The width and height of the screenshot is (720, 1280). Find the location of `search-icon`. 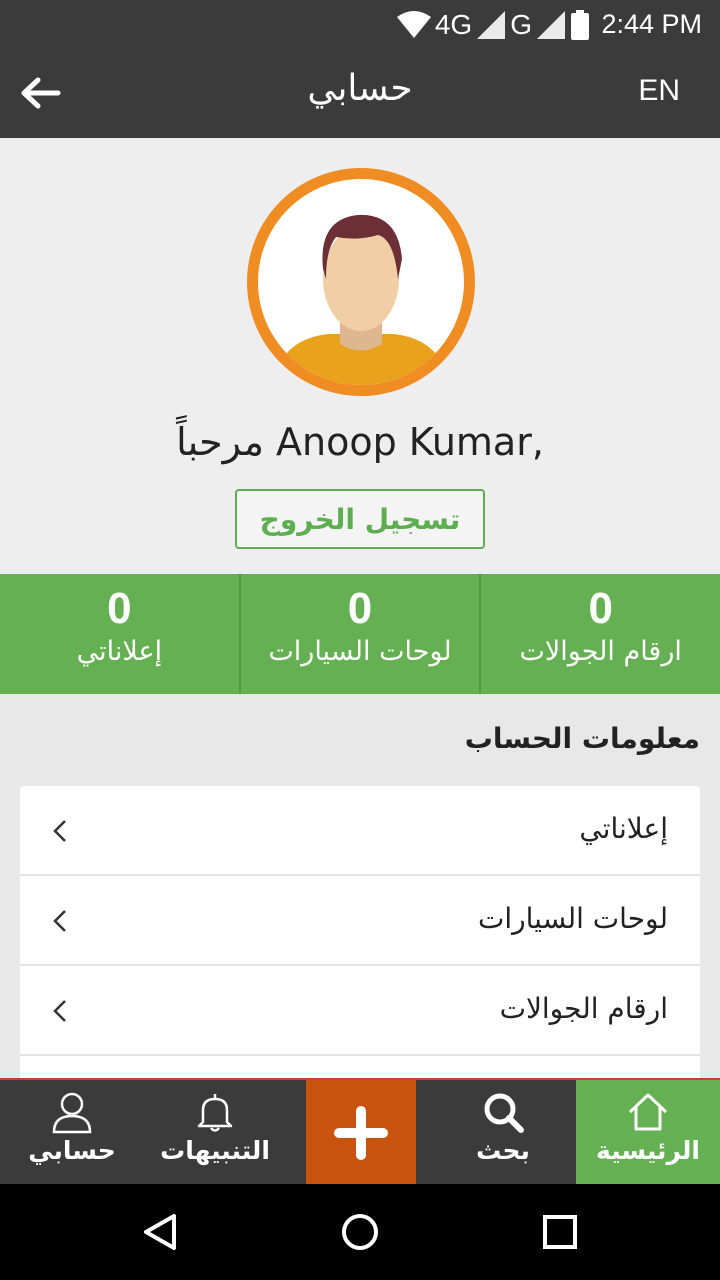

search-icon is located at coordinates (504, 1113).